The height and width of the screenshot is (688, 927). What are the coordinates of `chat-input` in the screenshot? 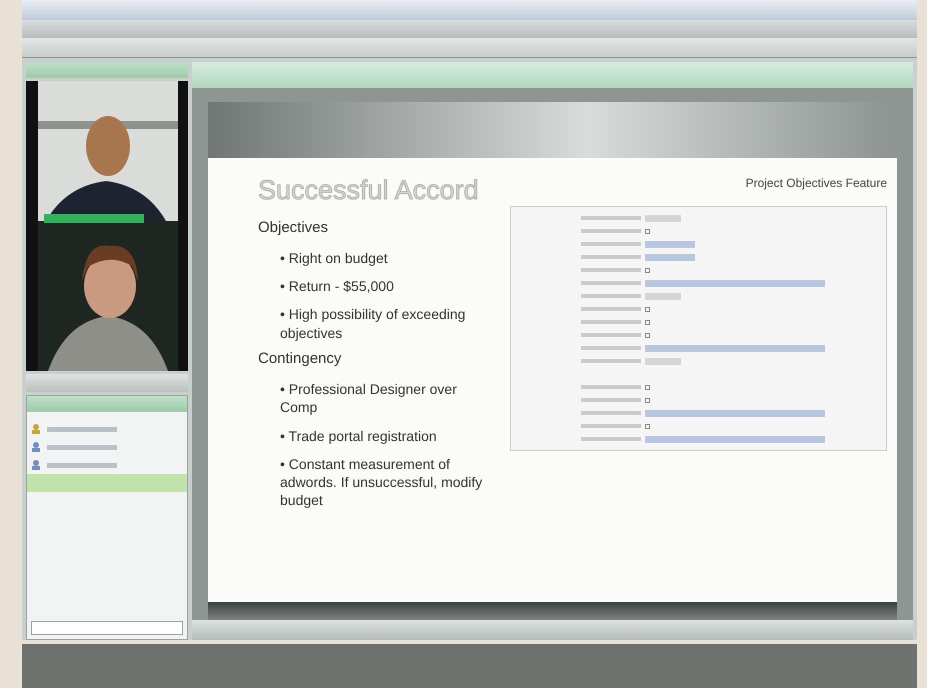 It's located at (107, 628).